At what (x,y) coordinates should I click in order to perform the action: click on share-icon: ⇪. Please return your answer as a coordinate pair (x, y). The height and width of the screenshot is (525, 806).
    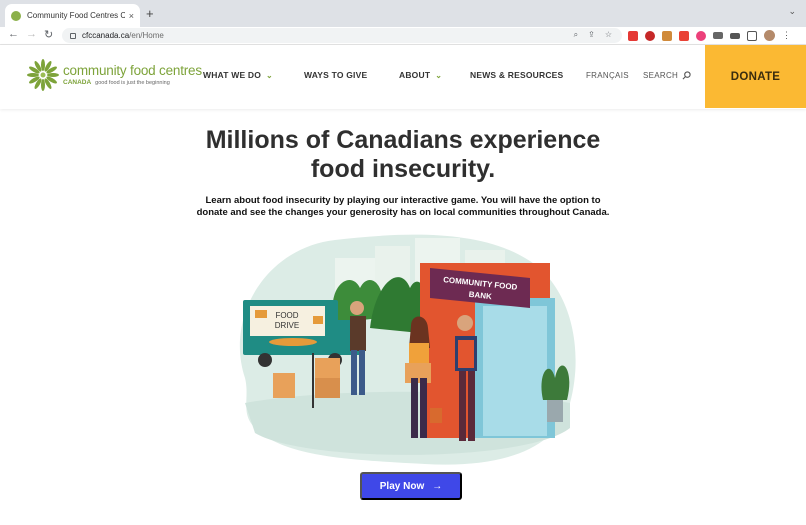
    Looking at the image, I should click on (591, 35).